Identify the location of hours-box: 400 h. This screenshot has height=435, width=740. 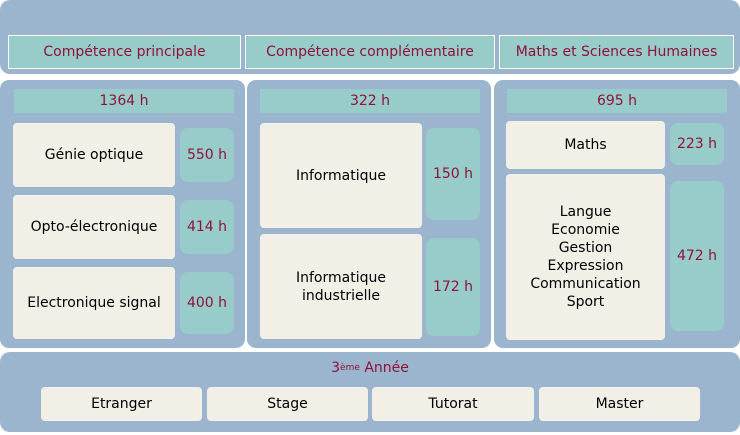
(207, 303).